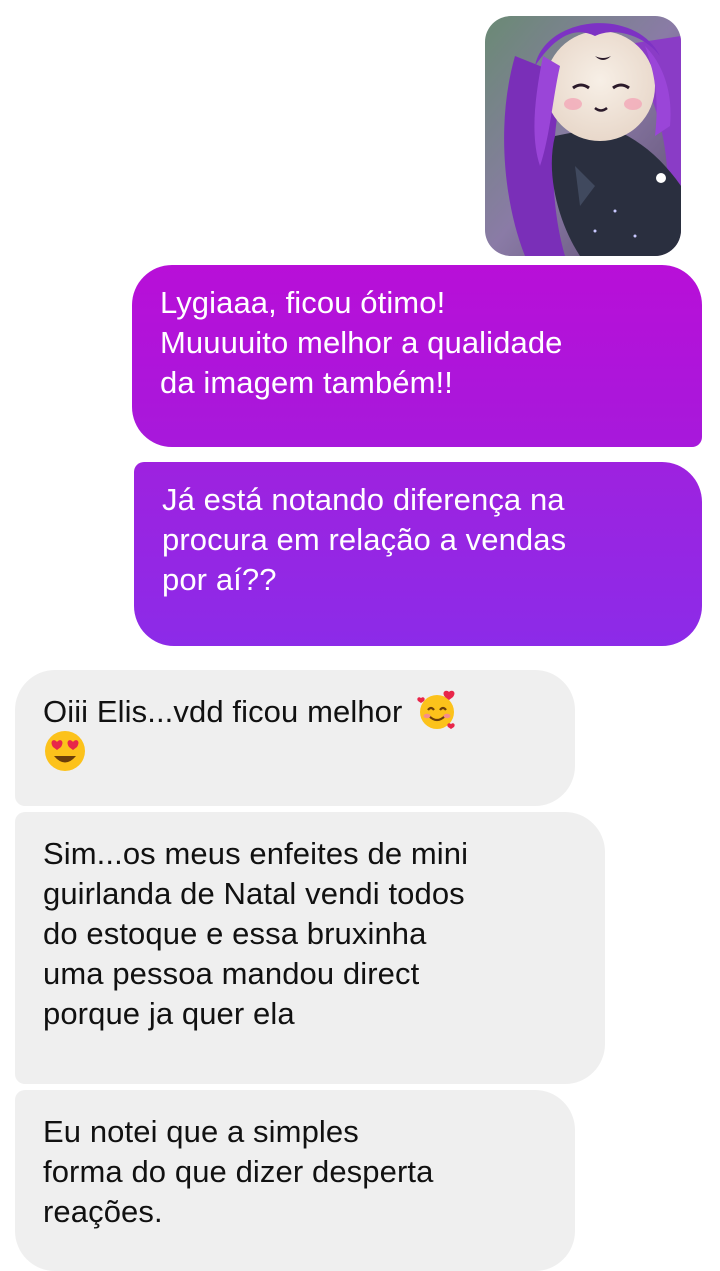 This screenshot has height=1271, width=720. I want to click on incoming-message-bubble: Oiii Elis...vdd ficou melhor, so click(295, 738).